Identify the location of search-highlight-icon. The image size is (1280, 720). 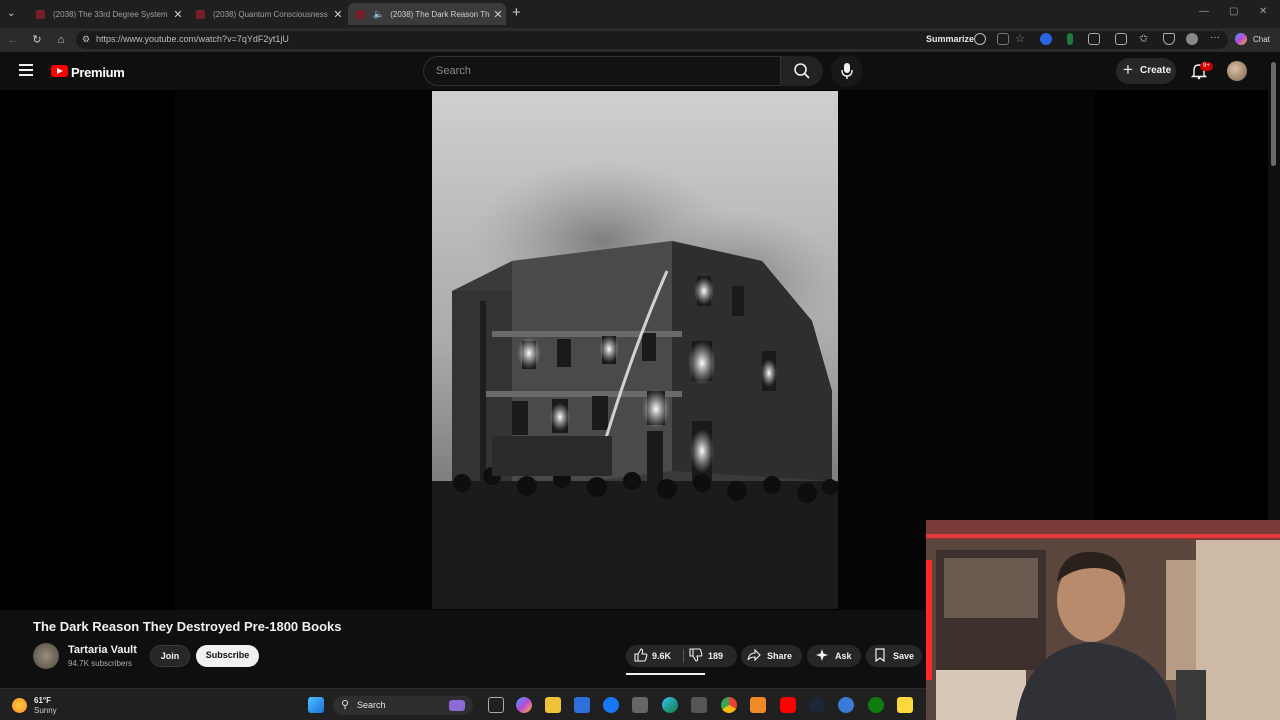
(457, 705).